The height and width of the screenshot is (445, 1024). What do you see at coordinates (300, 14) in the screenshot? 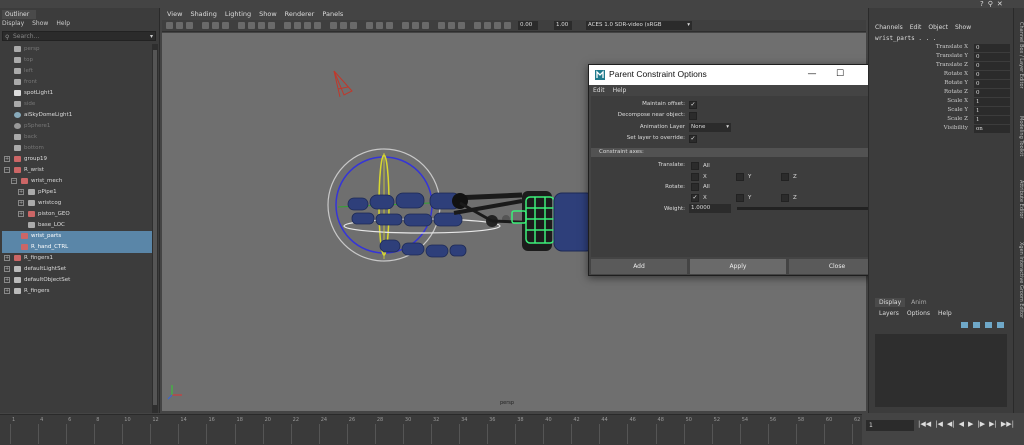
I see `menu-renderer: Renderer` at bounding box center [300, 14].